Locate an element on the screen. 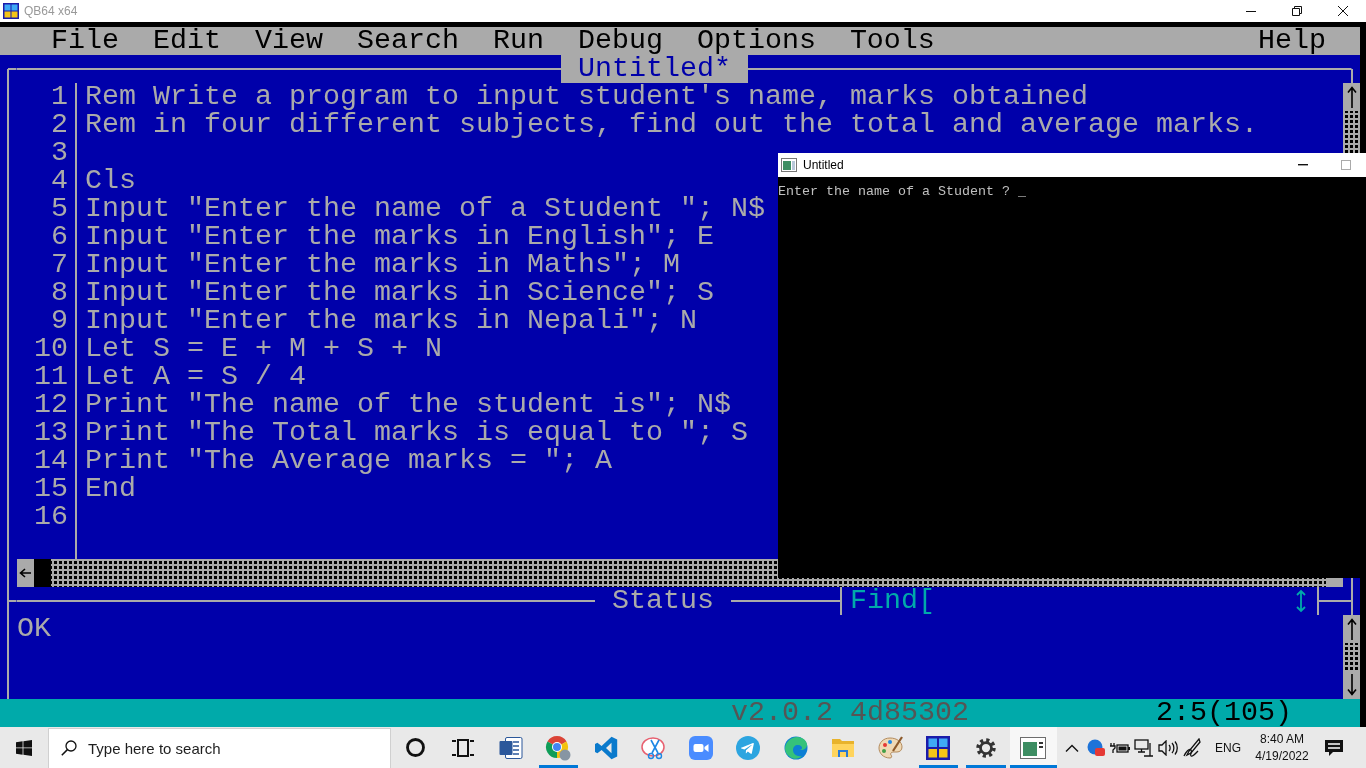 Image resolution: width=1366 pixels, height=768 pixels. menu-item: View is located at coordinates (288, 41).